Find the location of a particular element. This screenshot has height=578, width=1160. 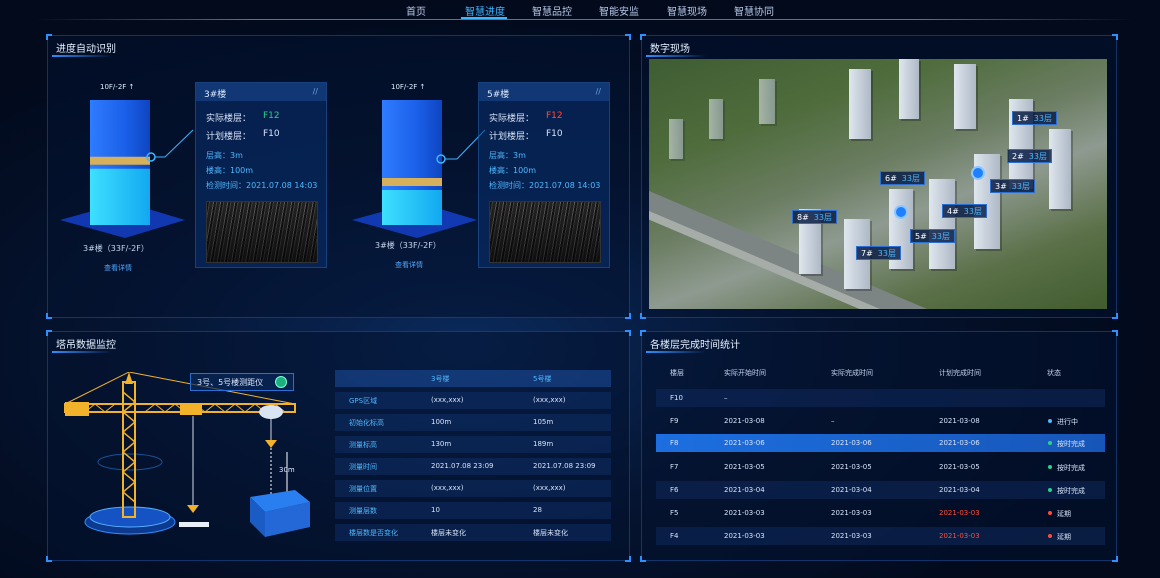

map-tag-4: 4# 33层 is located at coordinates (964, 211).